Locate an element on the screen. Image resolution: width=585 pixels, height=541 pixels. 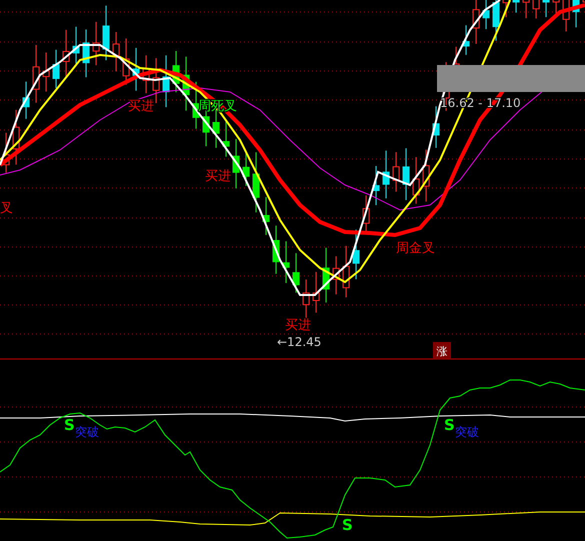
badge-background is located at coordinates (442, 350).